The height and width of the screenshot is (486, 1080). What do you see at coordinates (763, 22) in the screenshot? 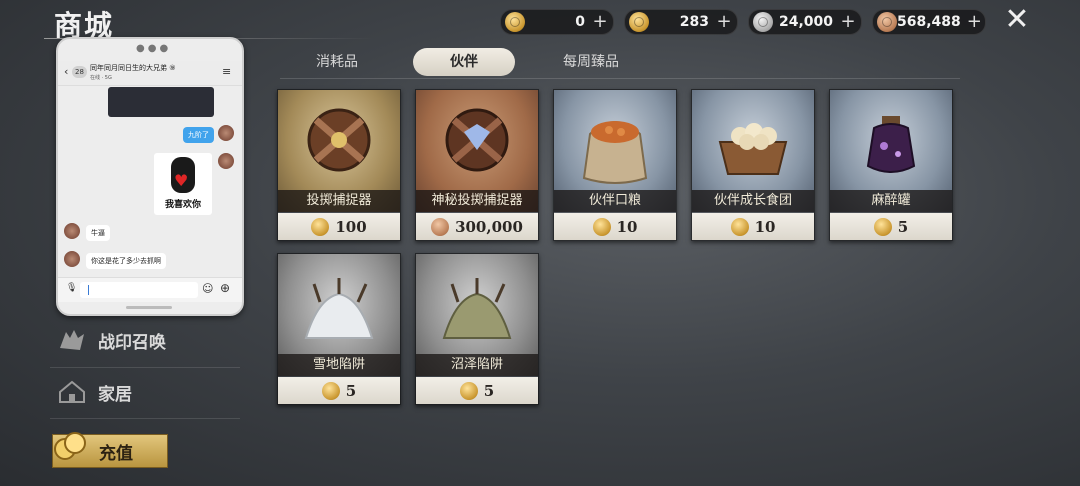
I see `silver-coin-icon` at bounding box center [763, 22].